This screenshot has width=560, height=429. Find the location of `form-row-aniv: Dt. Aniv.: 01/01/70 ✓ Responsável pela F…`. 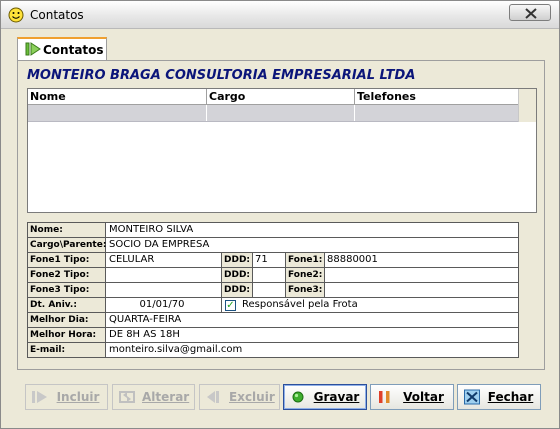

form-row-aniv: Dt. Aniv.: 01/01/70 ✓ Responsável pela F… is located at coordinates (273, 305).